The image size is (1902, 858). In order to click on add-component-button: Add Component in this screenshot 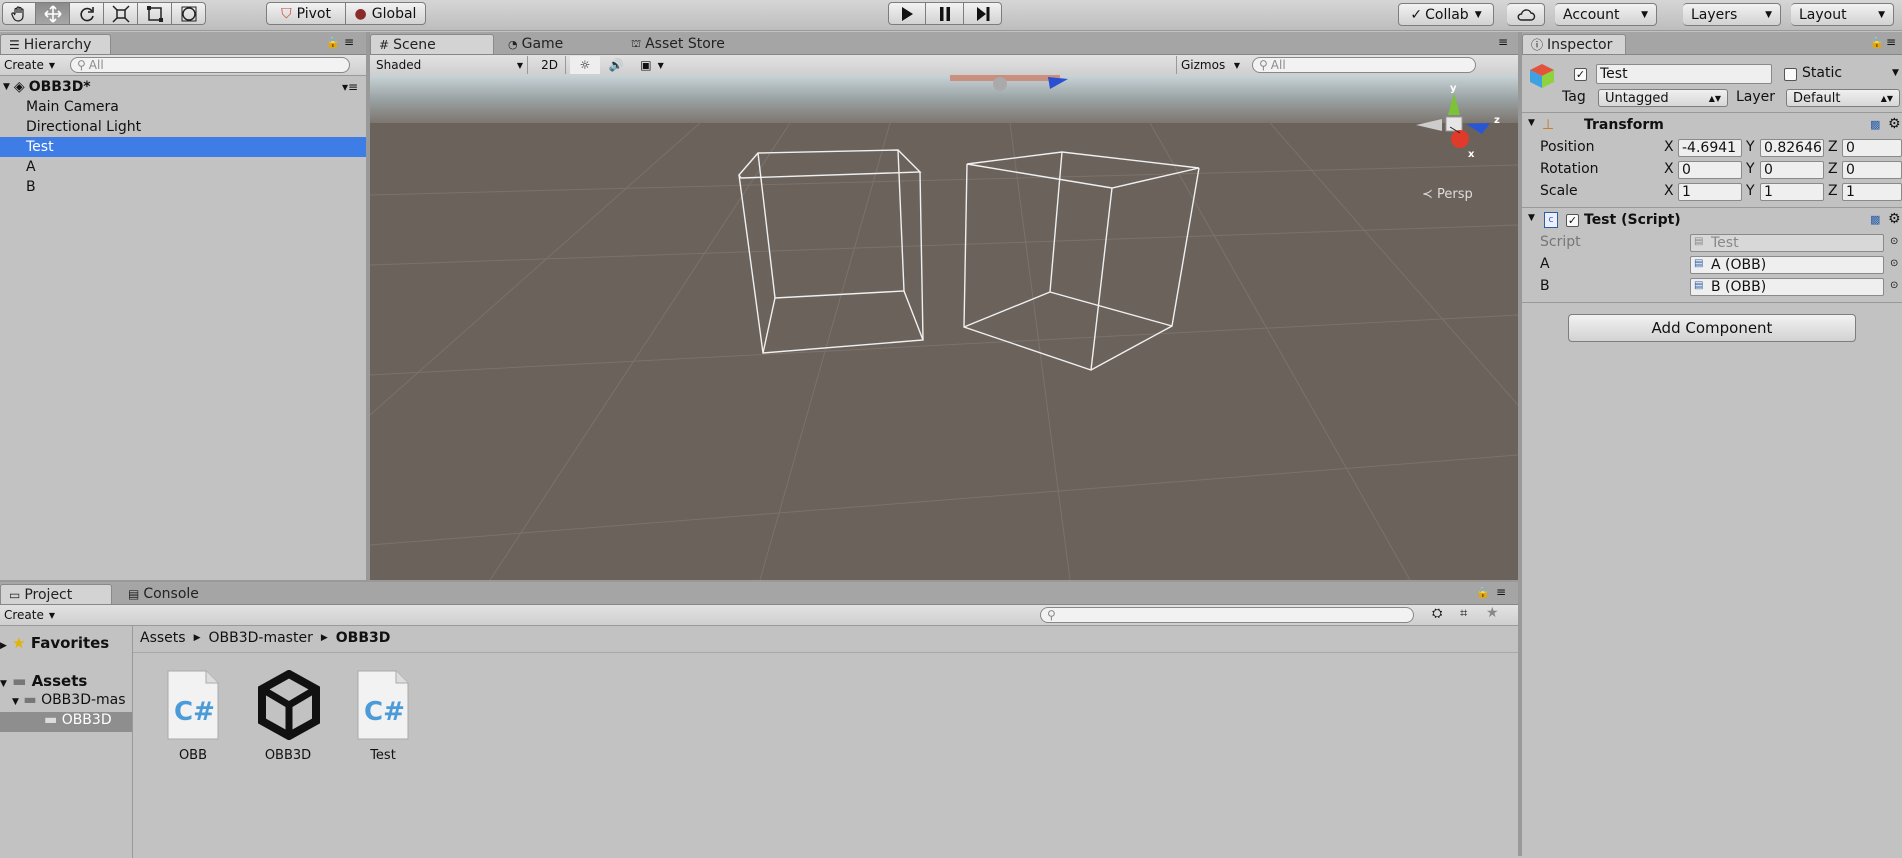, I will do `click(1712, 328)`.